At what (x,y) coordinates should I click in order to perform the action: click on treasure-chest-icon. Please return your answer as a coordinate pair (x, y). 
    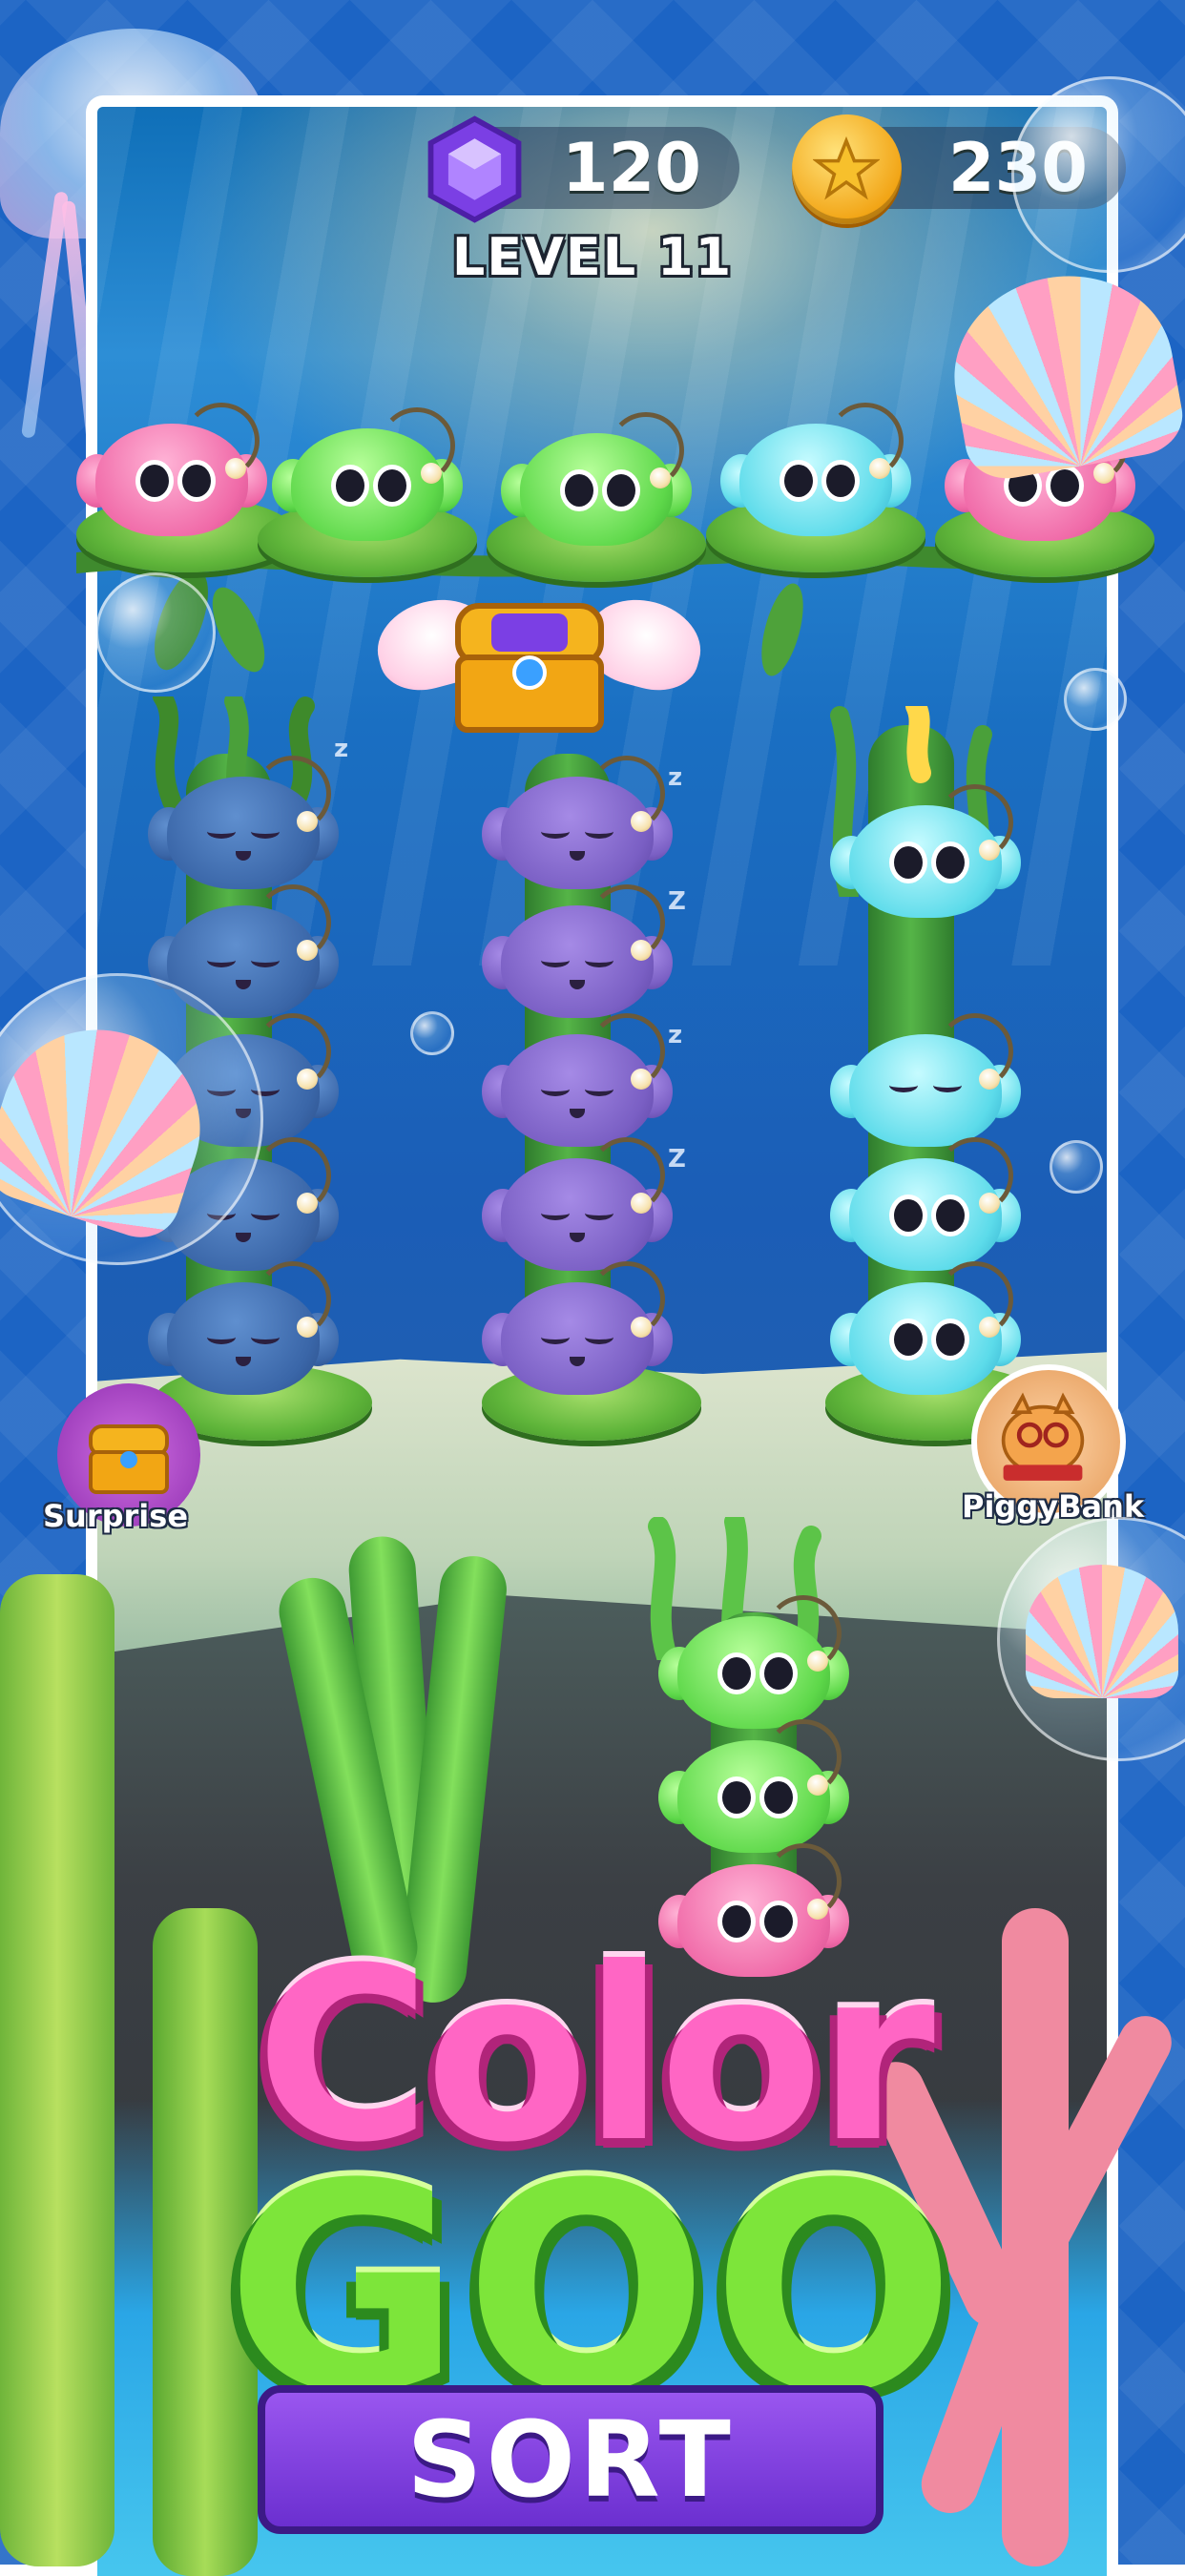
    Looking at the image, I should click on (529, 667).